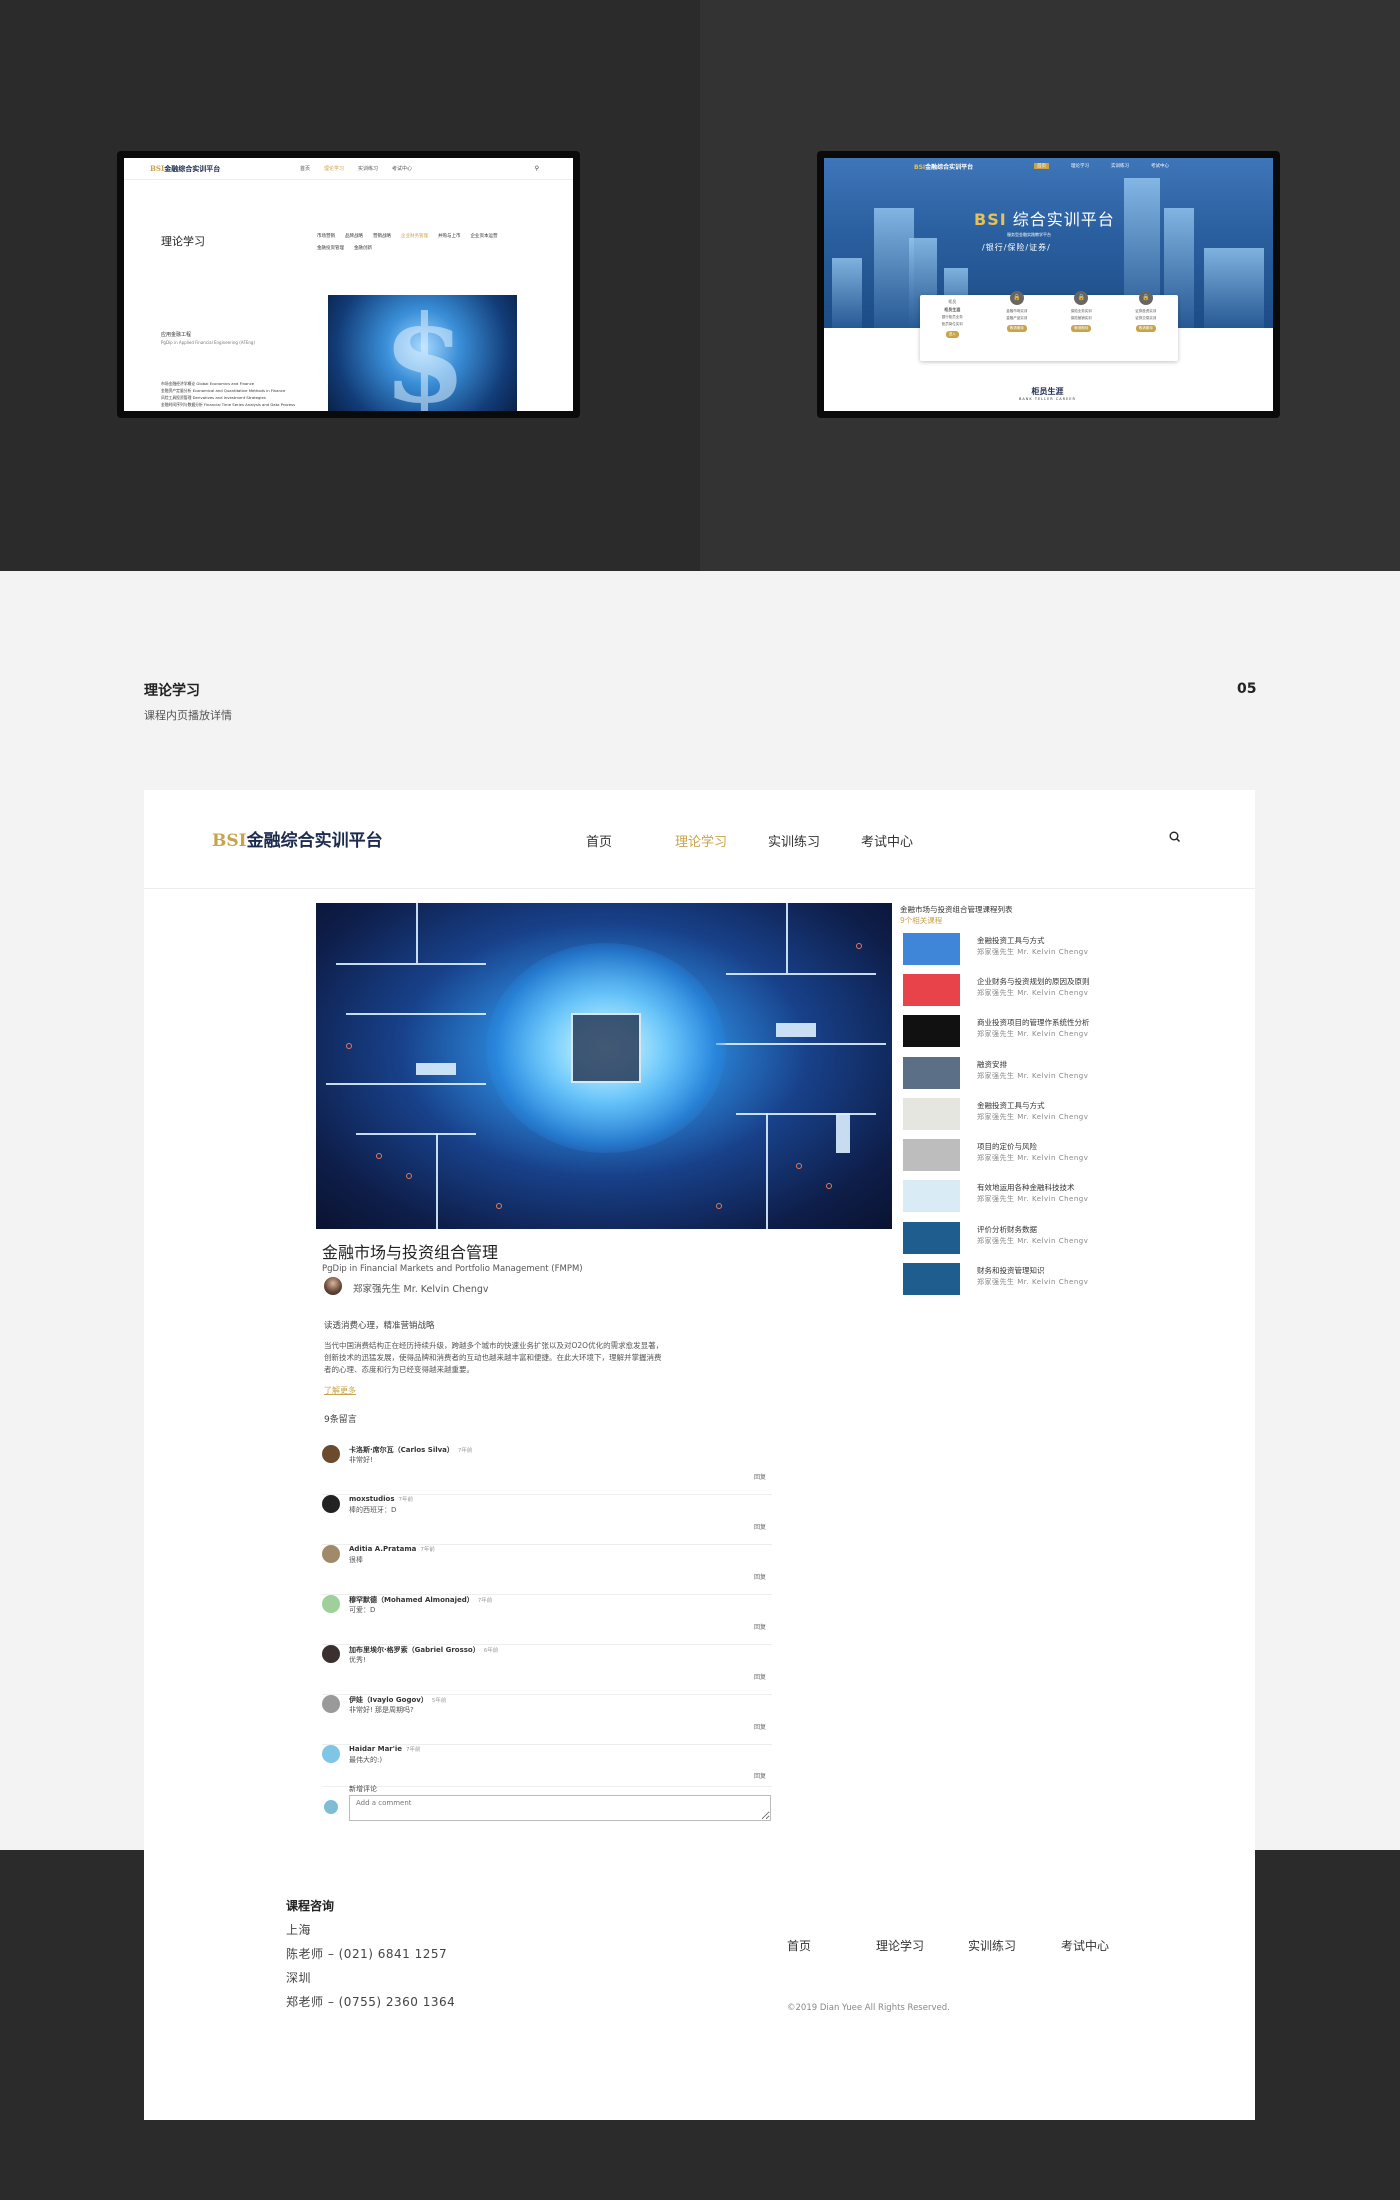 This screenshot has height=2200, width=1400. Describe the element at coordinates (547, 1766) in the screenshot. I see `comment-item: Haidar Mar'ie 7年前 最伟大的:) 回复` at that location.